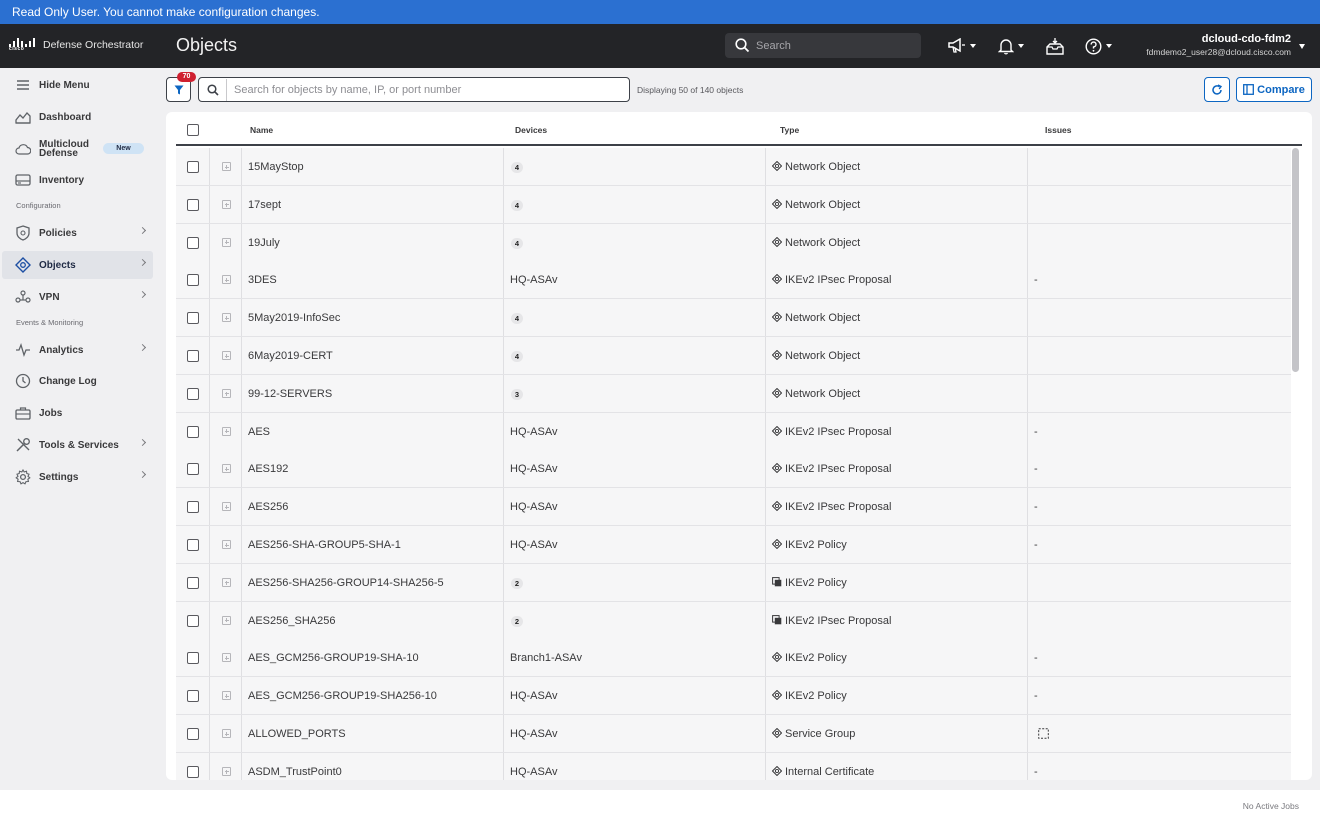 The width and height of the screenshot is (1320, 822). Describe the element at coordinates (1274, 89) in the screenshot. I see `compare-button: Compare` at that location.